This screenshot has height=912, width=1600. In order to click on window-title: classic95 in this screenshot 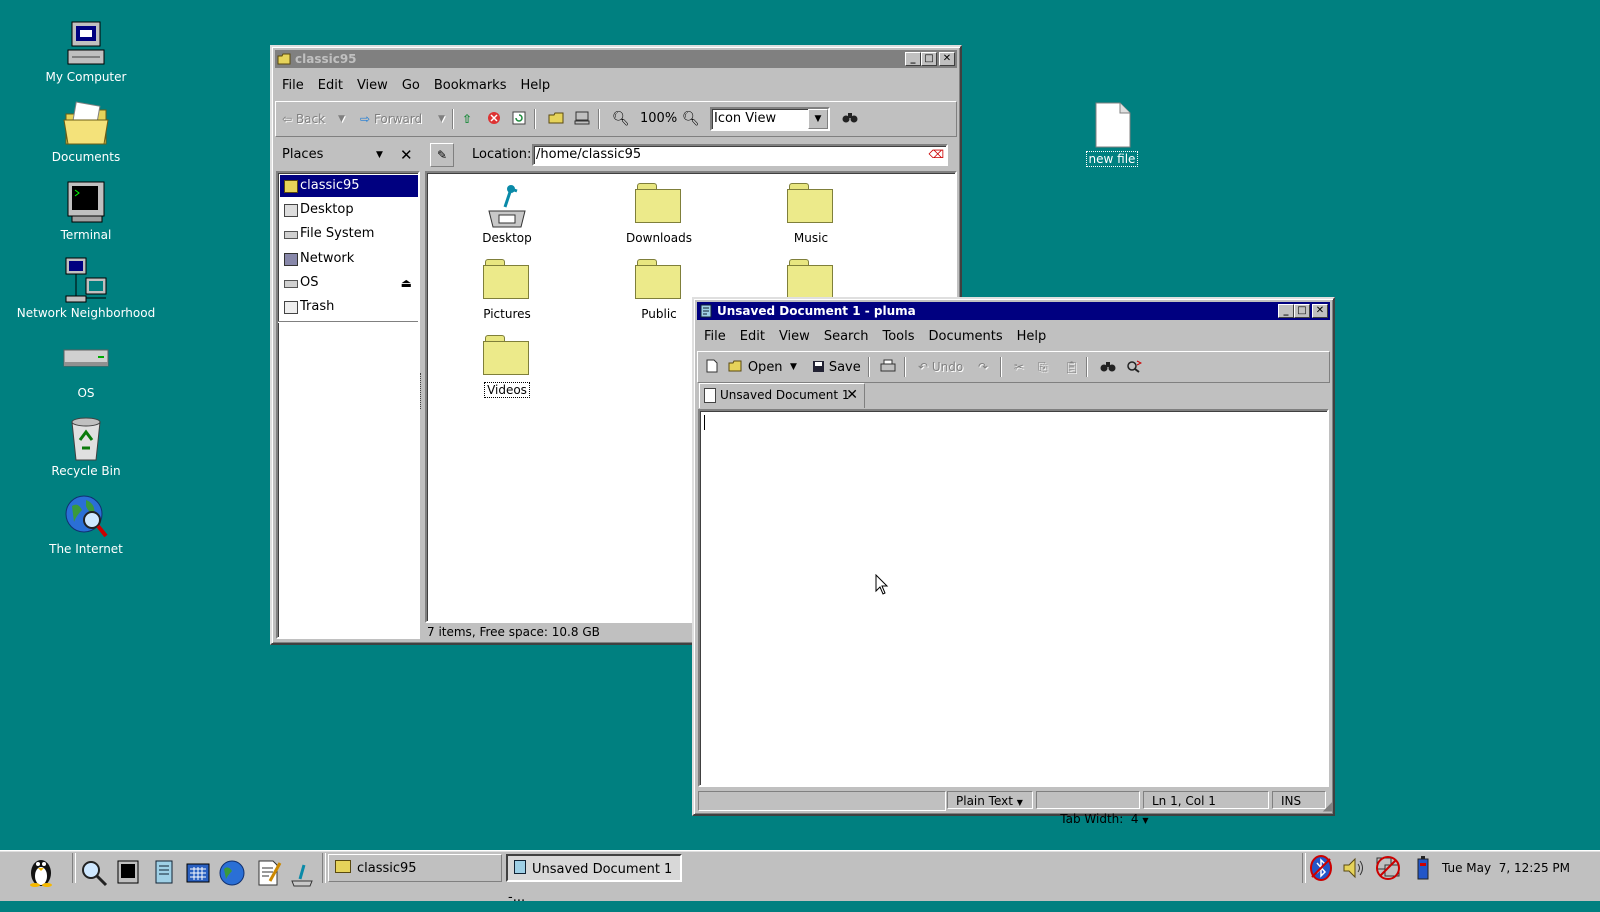, I will do `click(326, 59)`.